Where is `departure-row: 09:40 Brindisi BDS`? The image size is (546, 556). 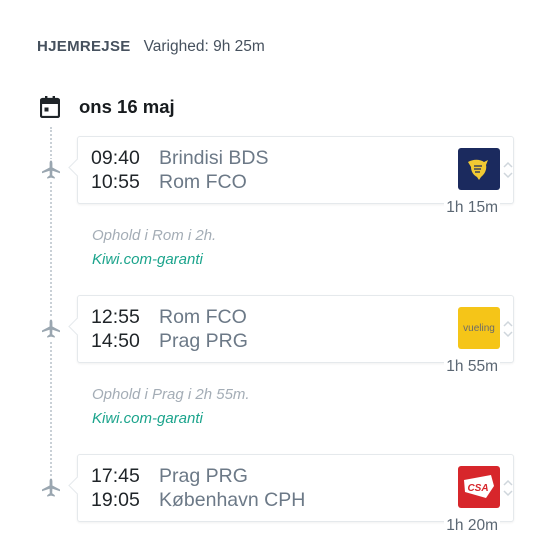
departure-row: 09:40 Brindisi BDS is located at coordinates (179, 158).